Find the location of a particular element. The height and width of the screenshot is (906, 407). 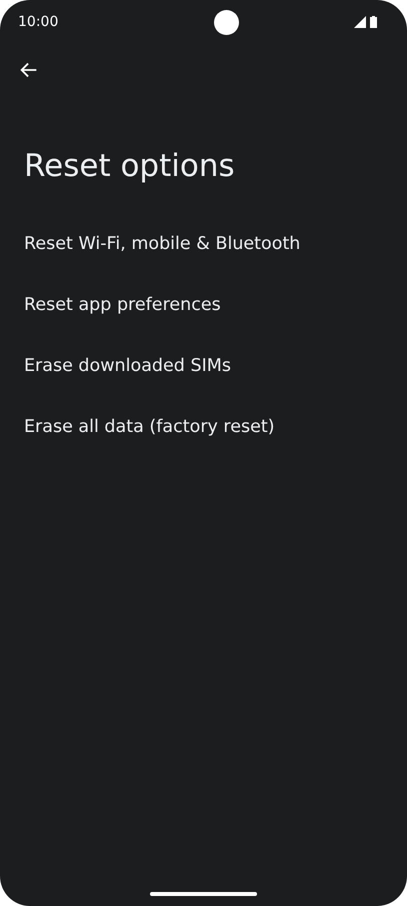

page-title: Reset options is located at coordinates (130, 166).